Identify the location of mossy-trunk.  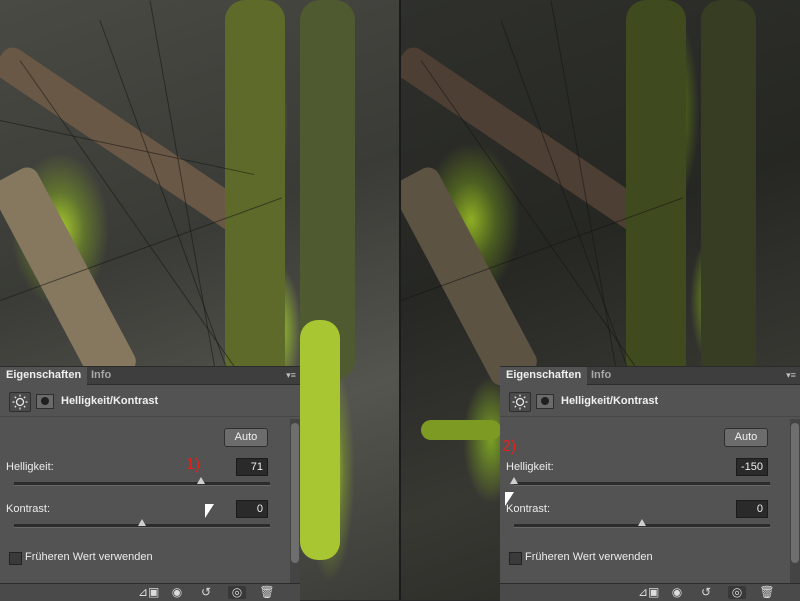
(728, 190).